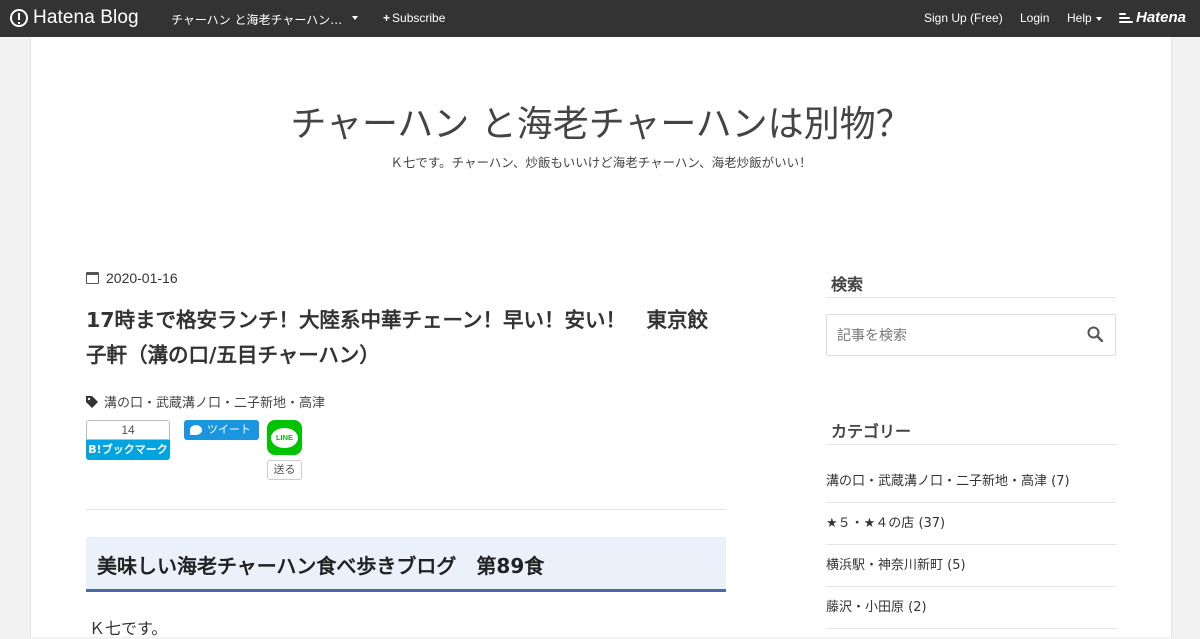  I want to click on tweet-button: ツイート, so click(221, 430).